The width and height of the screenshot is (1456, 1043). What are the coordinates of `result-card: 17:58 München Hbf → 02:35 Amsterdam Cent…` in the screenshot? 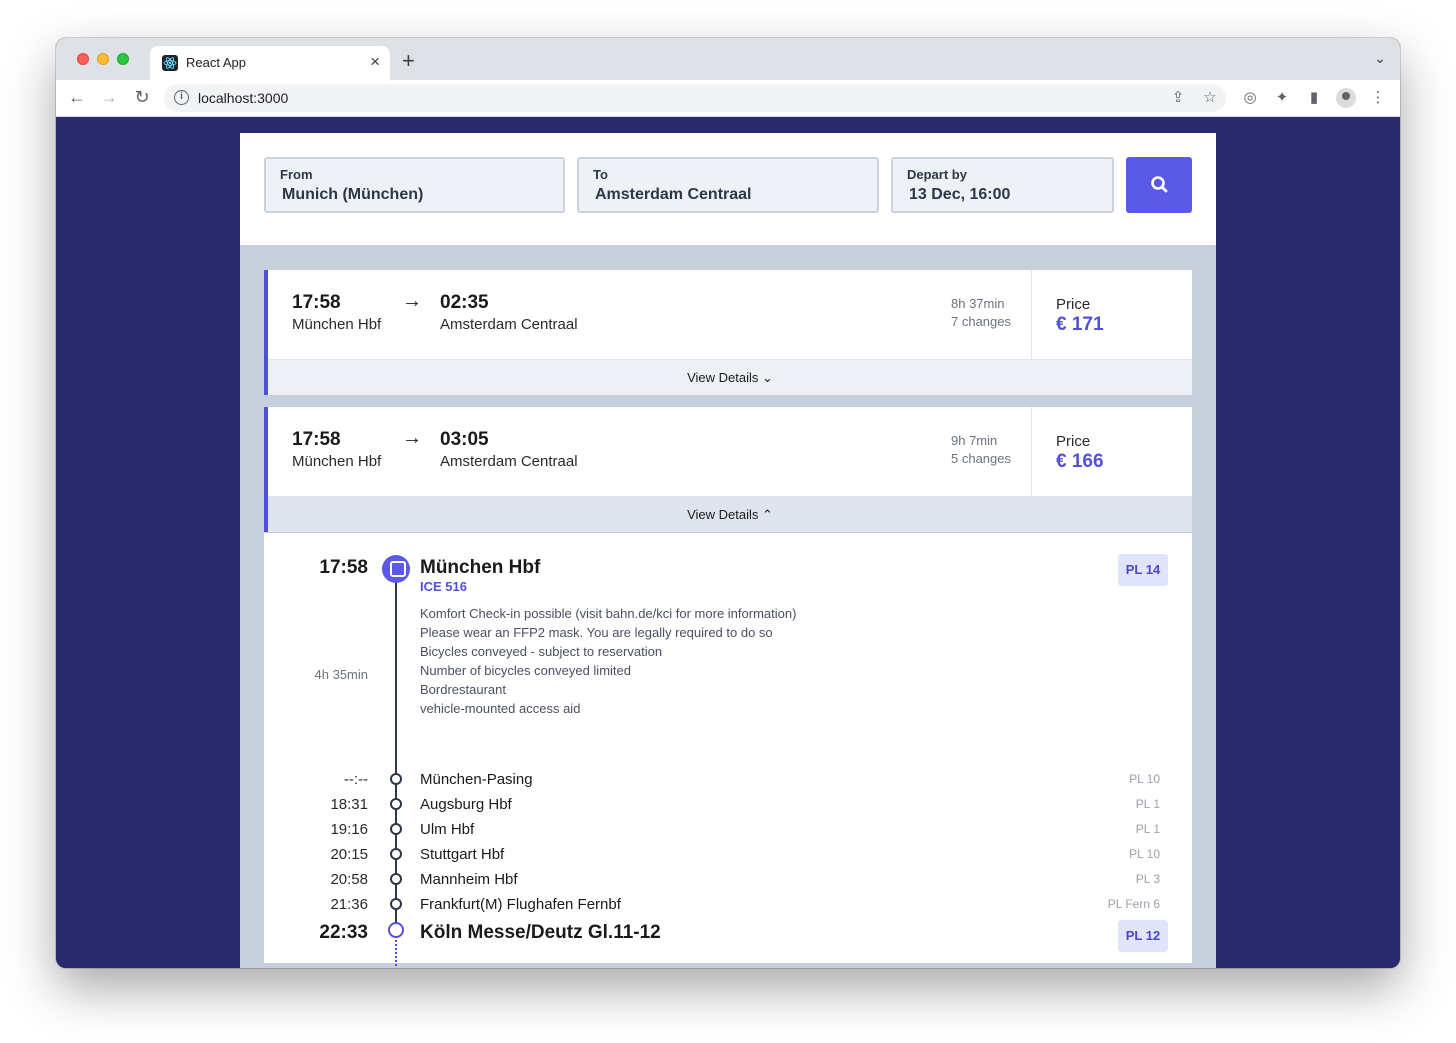 It's located at (728, 332).